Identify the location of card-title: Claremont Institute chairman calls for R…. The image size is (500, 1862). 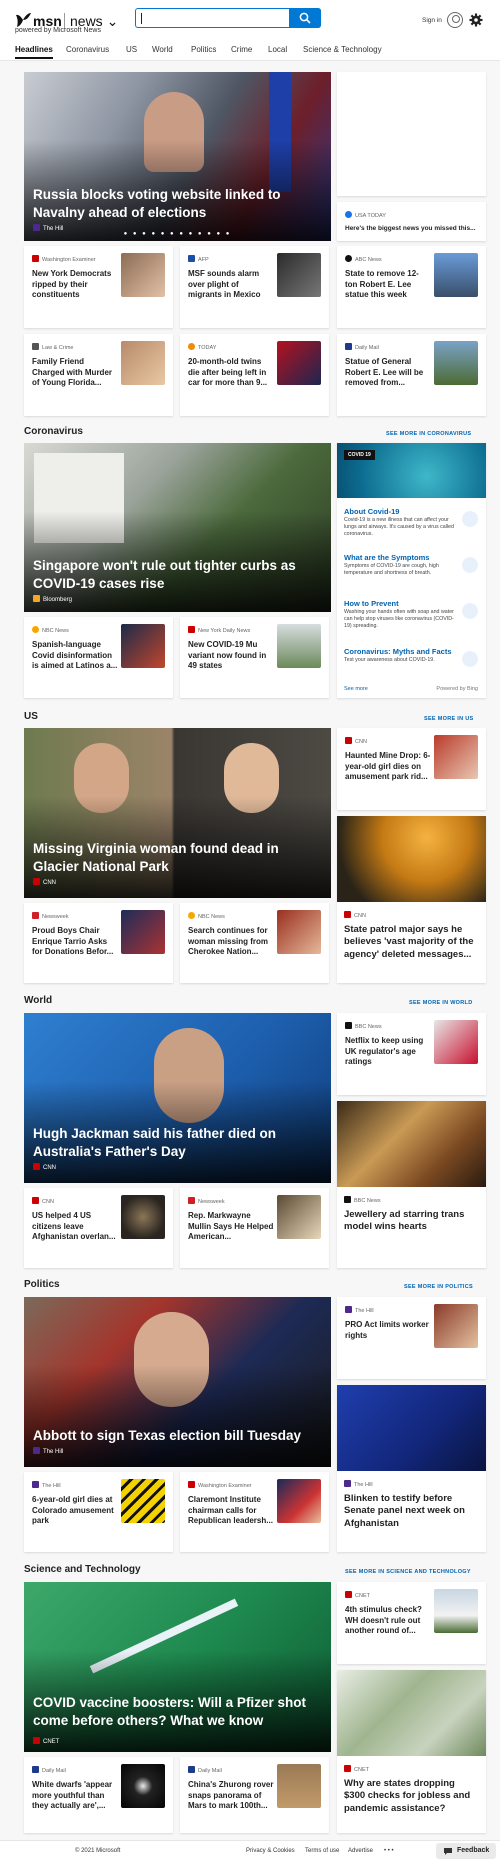
(231, 1511).